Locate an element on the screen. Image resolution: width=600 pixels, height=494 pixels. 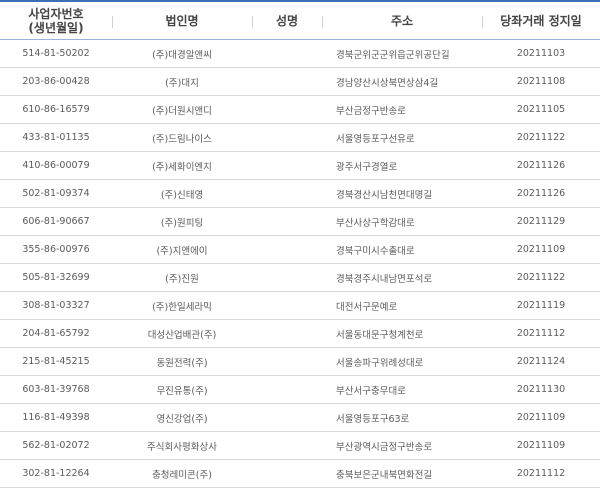
bizno-cell: 116-81-49398 is located at coordinates (56, 417).